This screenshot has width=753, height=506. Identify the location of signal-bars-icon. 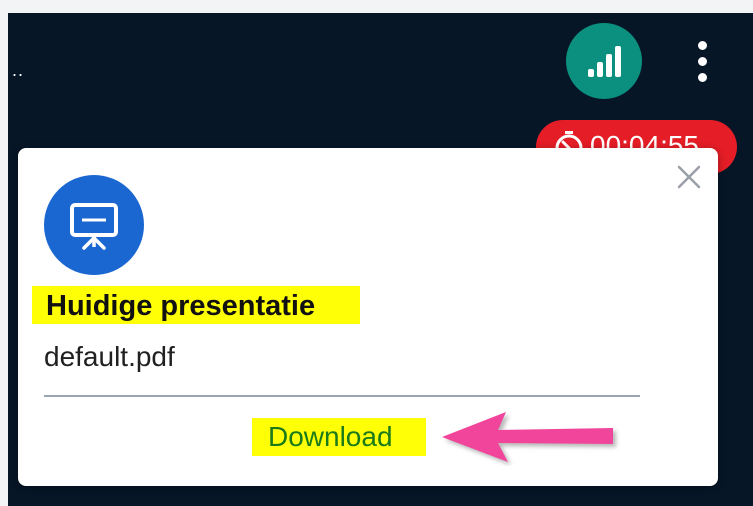
(604, 61).